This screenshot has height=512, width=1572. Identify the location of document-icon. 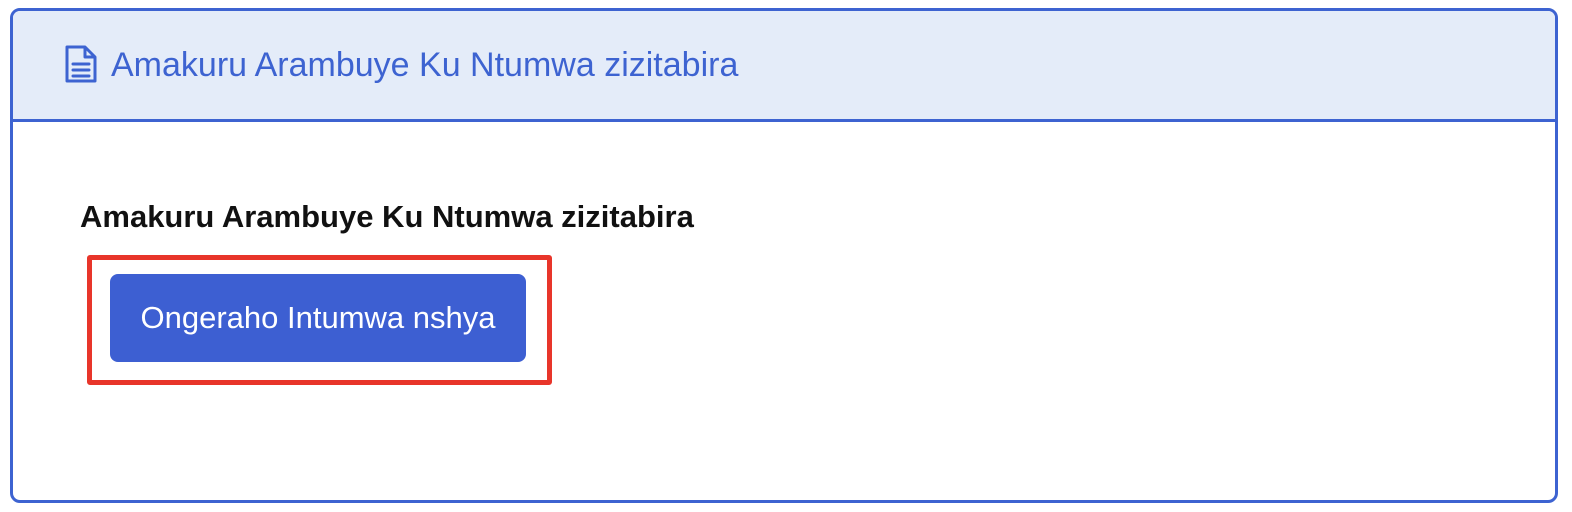
(81, 64).